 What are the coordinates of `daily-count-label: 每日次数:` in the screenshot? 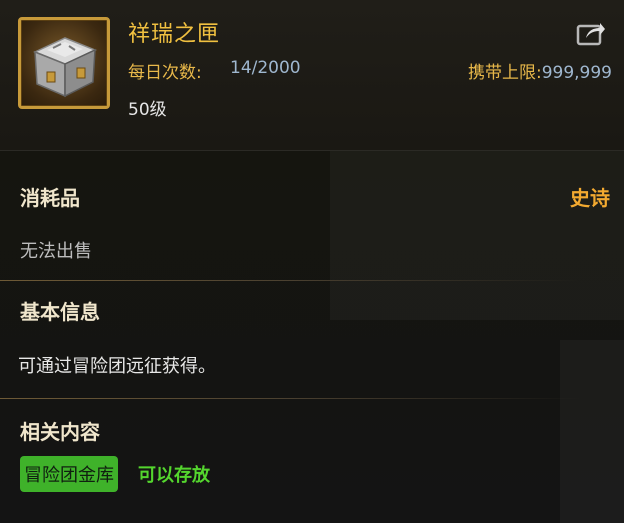 It's located at (165, 73).